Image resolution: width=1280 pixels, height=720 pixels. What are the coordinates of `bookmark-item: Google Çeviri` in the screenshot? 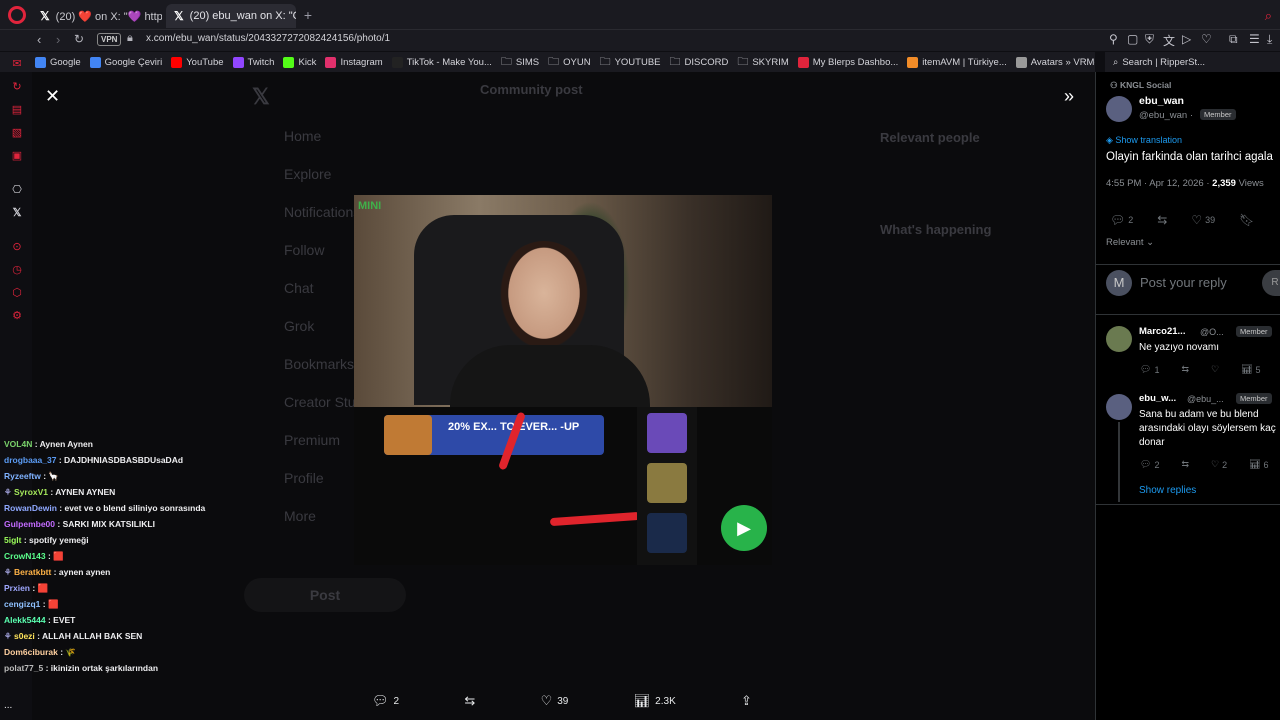 It's located at (125, 62).